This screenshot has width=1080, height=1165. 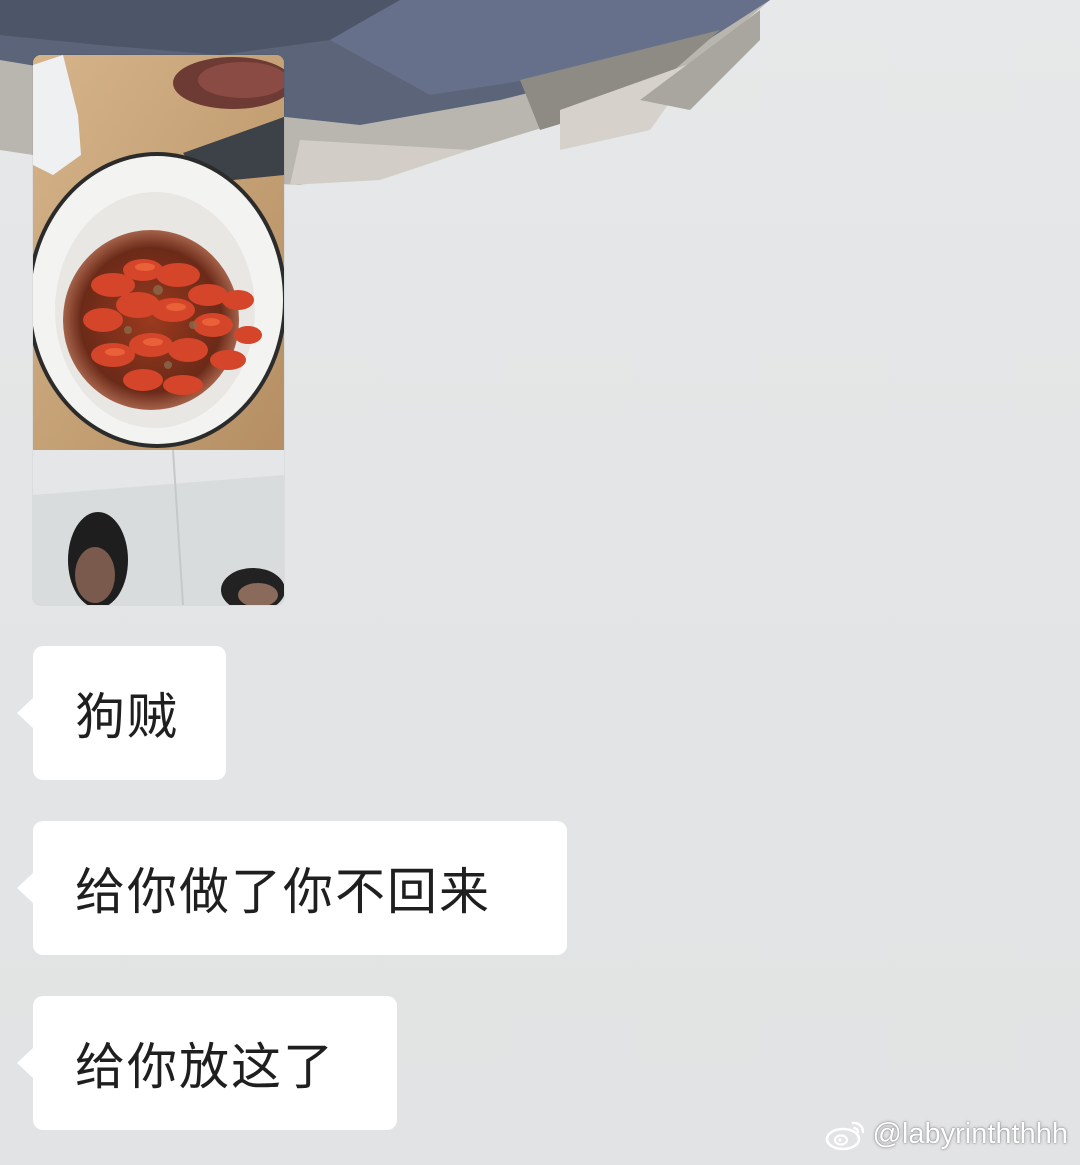 I want to click on chat-message-text: 狗贼, so click(x=127, y=717).